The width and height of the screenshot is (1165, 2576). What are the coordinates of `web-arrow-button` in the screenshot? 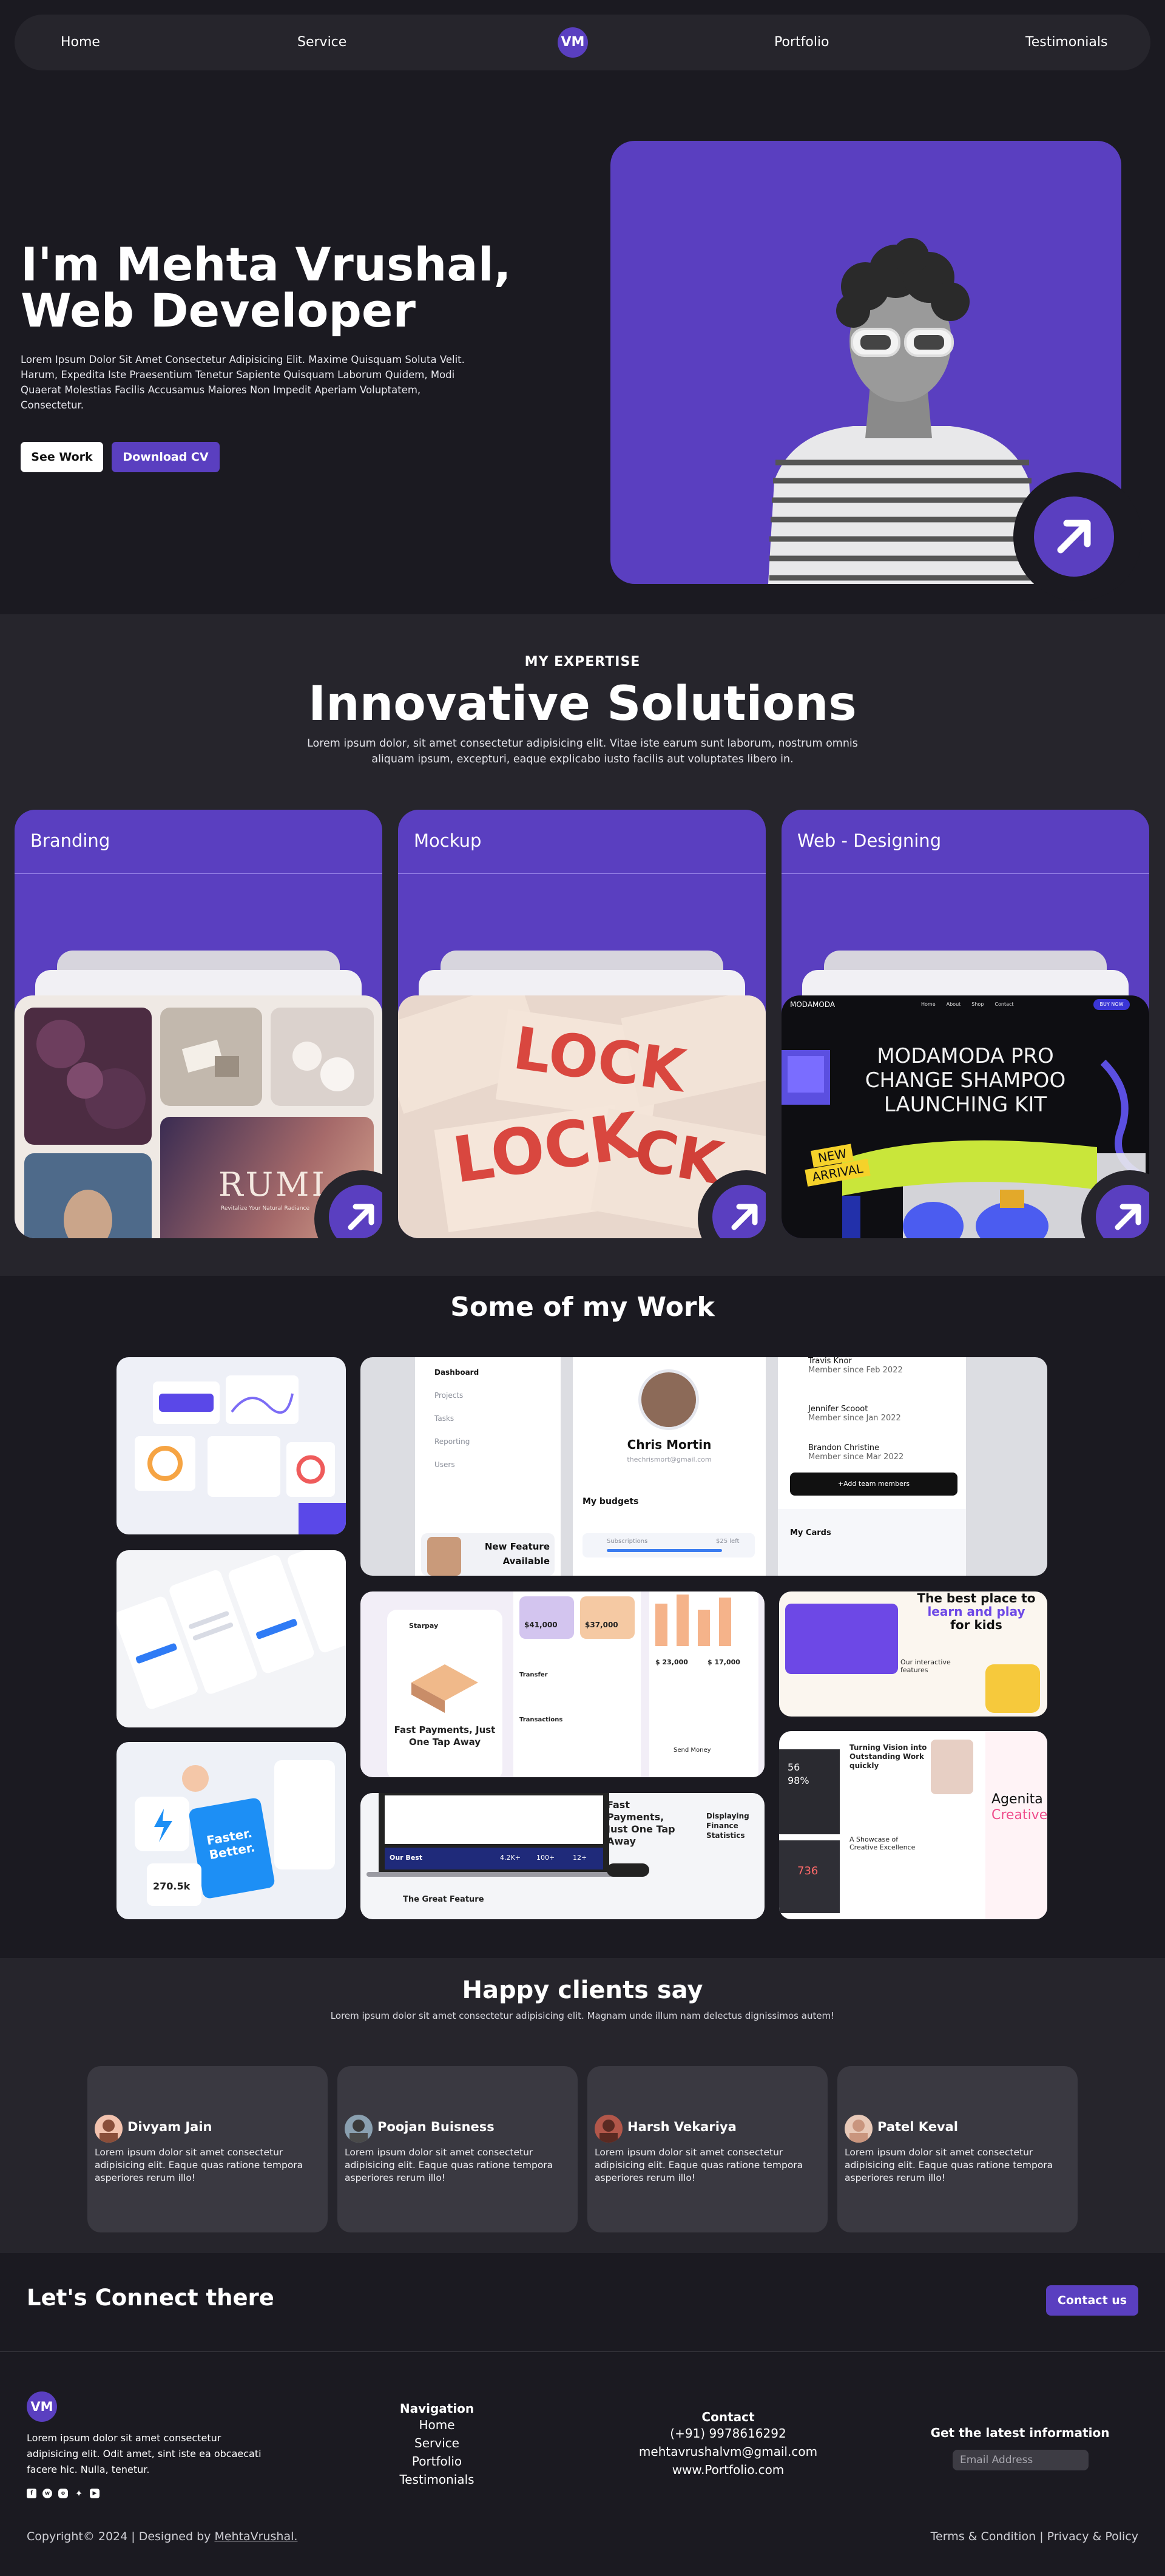 It's located at (1122, 1212).